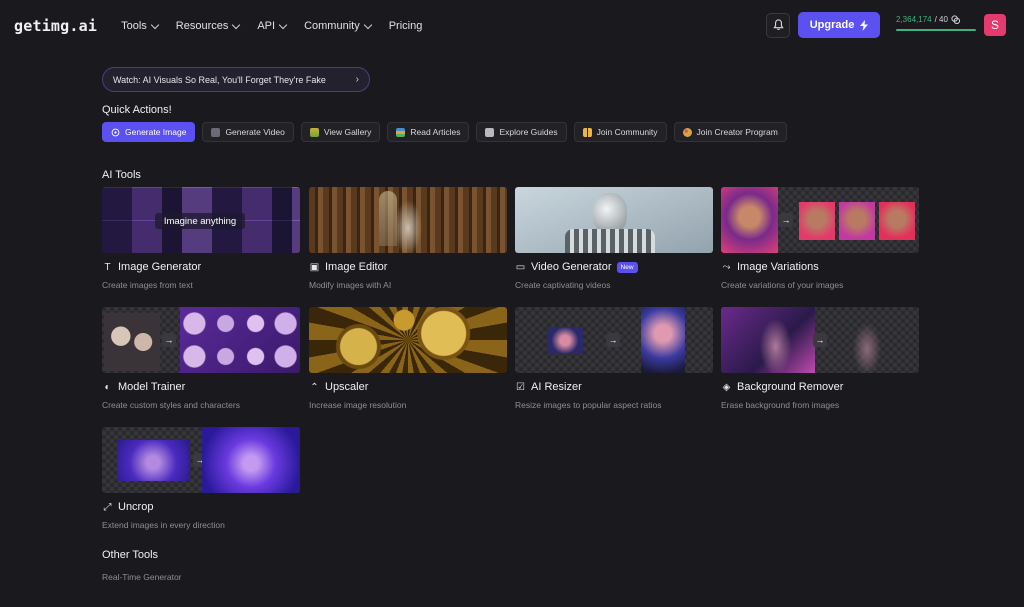 The image size is (1024, 607). What do you see at coordinates (314, 387) in the screenshot?
I see `upscale-icon: ⌃` at bounding box center [314, 387].